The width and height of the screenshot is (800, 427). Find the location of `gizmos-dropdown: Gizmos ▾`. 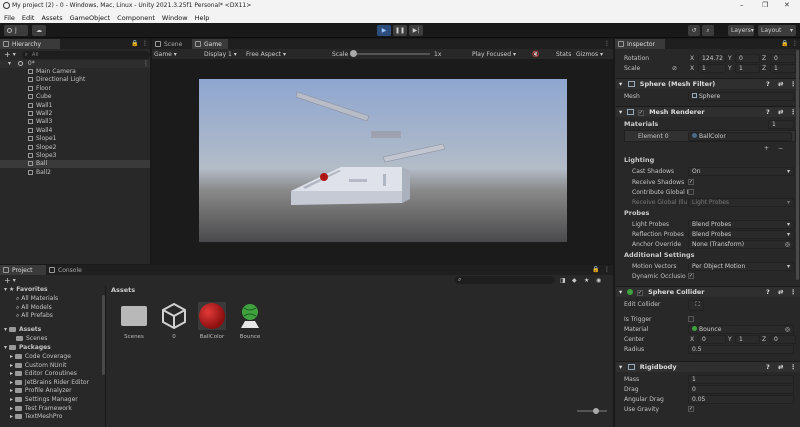

gizmos-dropdown: Gizmos ▾ is located at coordinates (589, 54).